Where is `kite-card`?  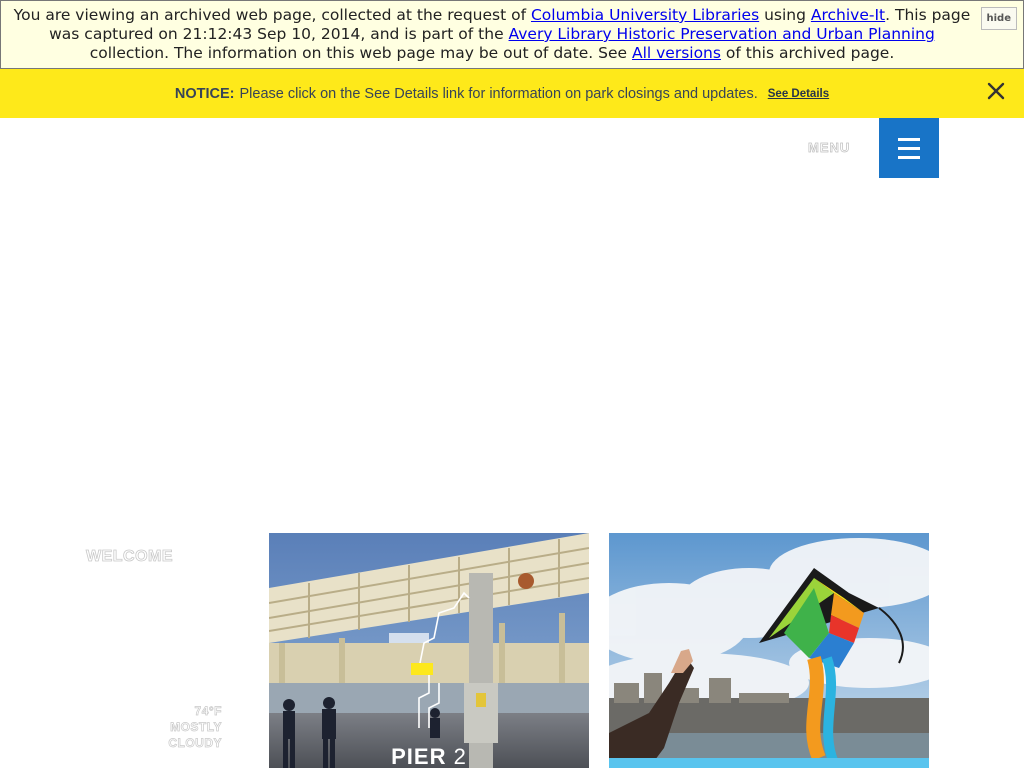 kite-card is located at coordinates (769, 650).